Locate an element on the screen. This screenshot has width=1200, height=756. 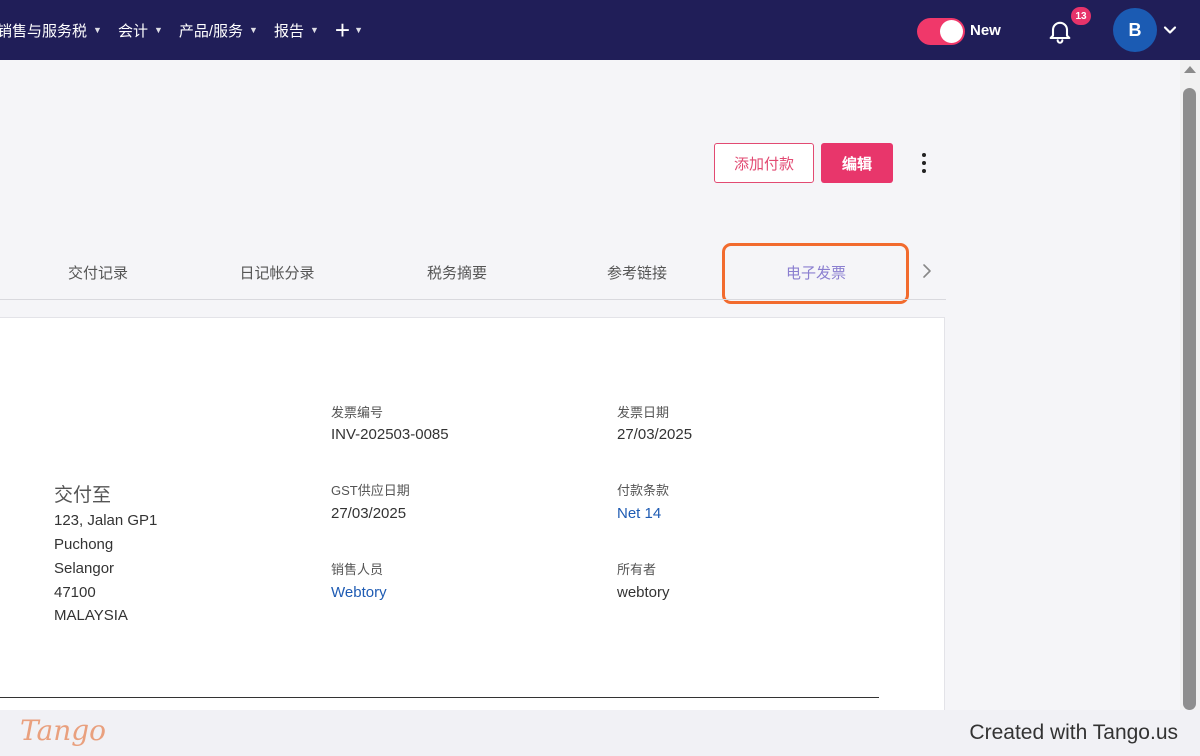
gst-date-value: 27/03/2025 is located at coordinates (369, 513).